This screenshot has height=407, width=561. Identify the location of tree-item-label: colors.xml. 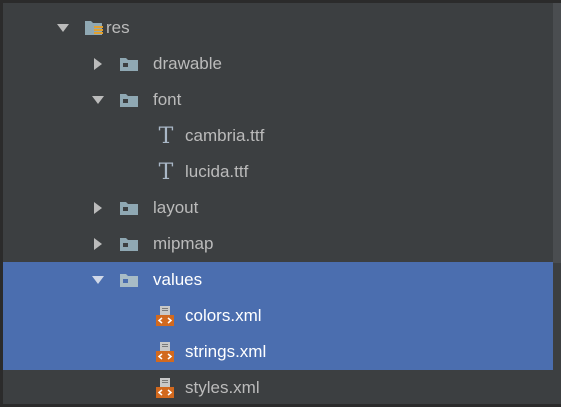
(223, 315).